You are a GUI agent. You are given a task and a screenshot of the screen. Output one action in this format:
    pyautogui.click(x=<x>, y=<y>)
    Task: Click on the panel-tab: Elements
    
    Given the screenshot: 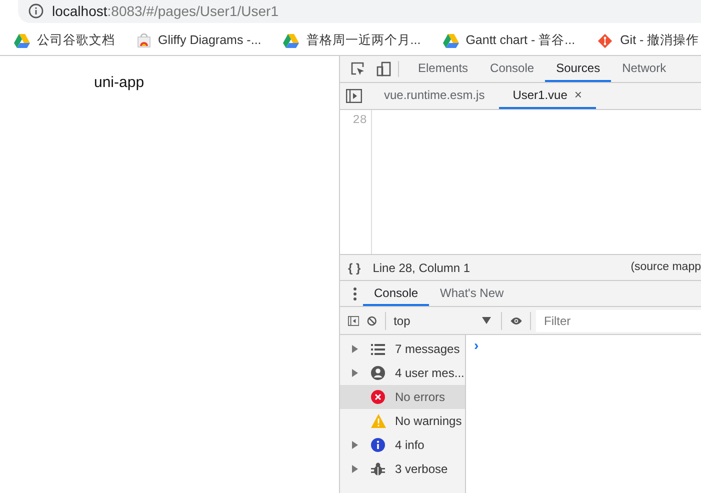 What is the action you would take?
    pyautogui.click(x=443, y=69)
    